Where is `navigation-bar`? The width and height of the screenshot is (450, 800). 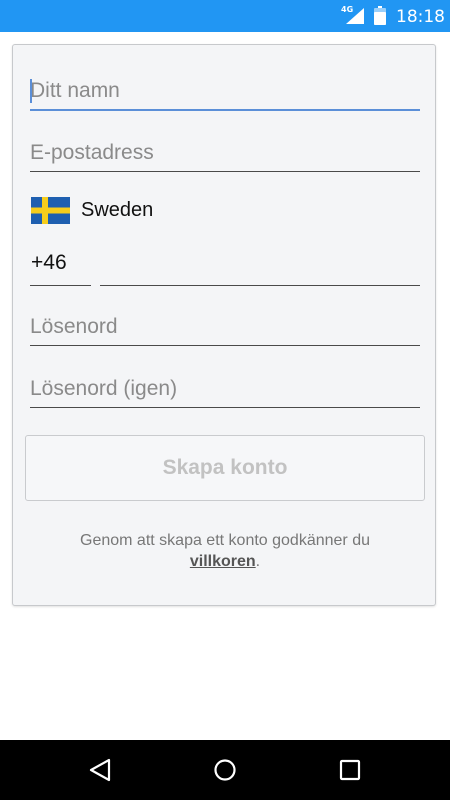 navigation-bar is located at coordinates (225, 770).